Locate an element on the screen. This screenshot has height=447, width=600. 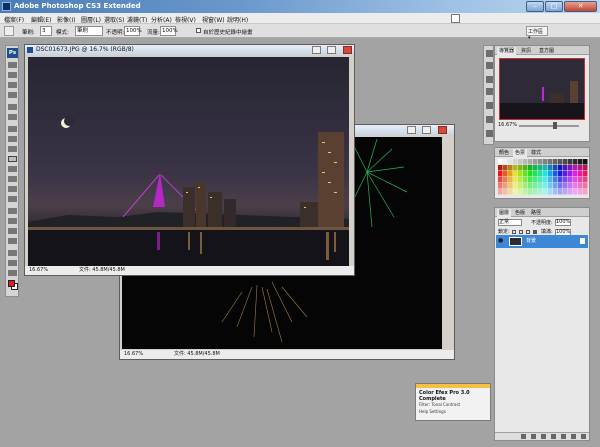
marquee-tool-icon is located at coordinates (12, 75).